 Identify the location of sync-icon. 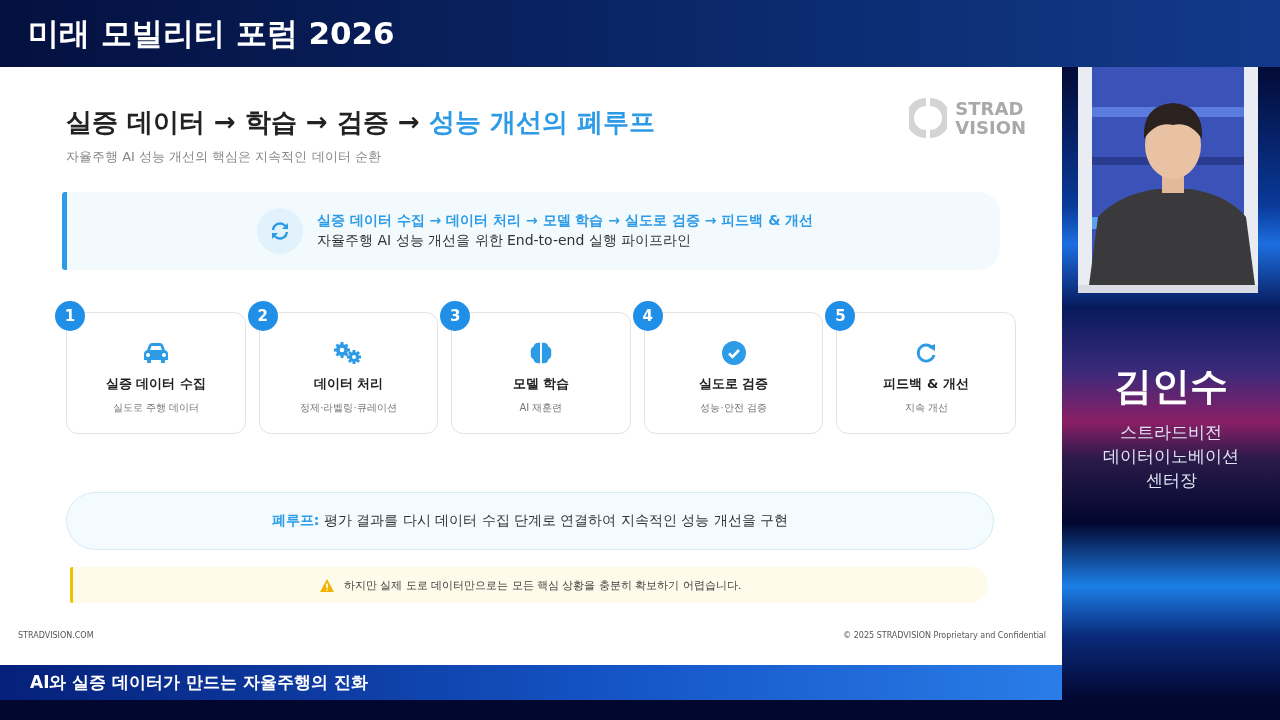
(280, 231).